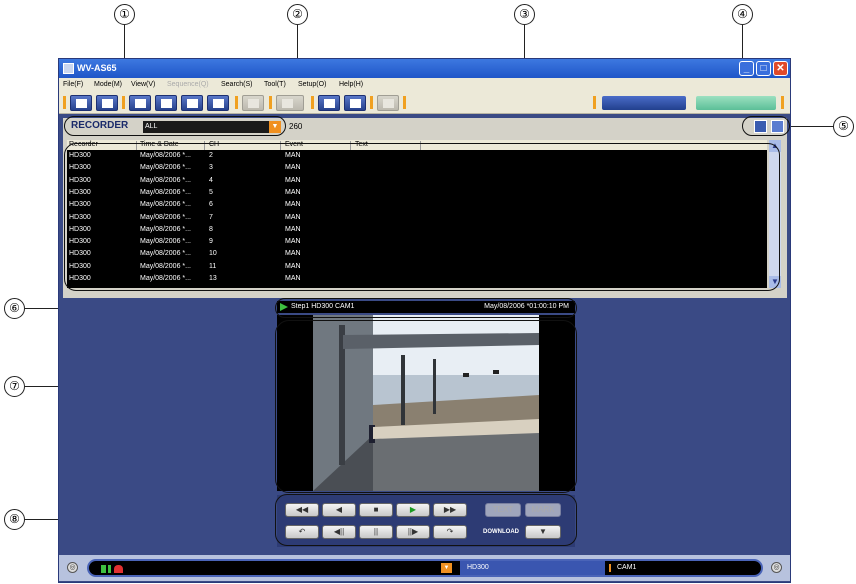  I want to click on status-display: ▼ HD300 CAM1, so click(425, 568).